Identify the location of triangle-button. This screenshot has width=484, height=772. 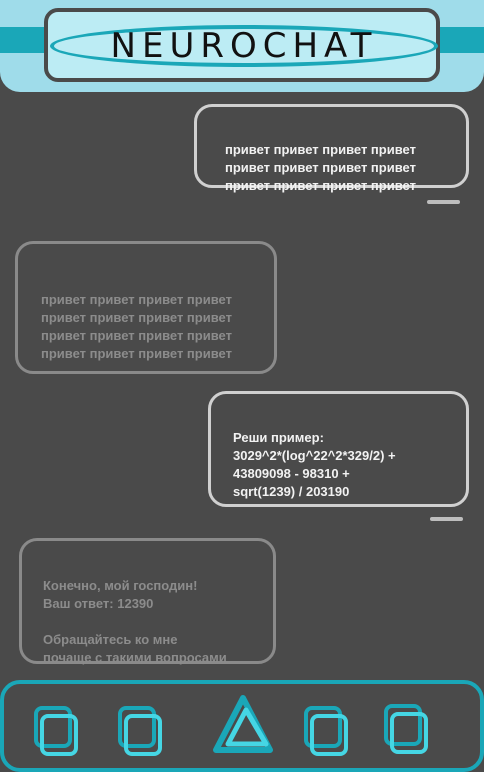
(243, 725).